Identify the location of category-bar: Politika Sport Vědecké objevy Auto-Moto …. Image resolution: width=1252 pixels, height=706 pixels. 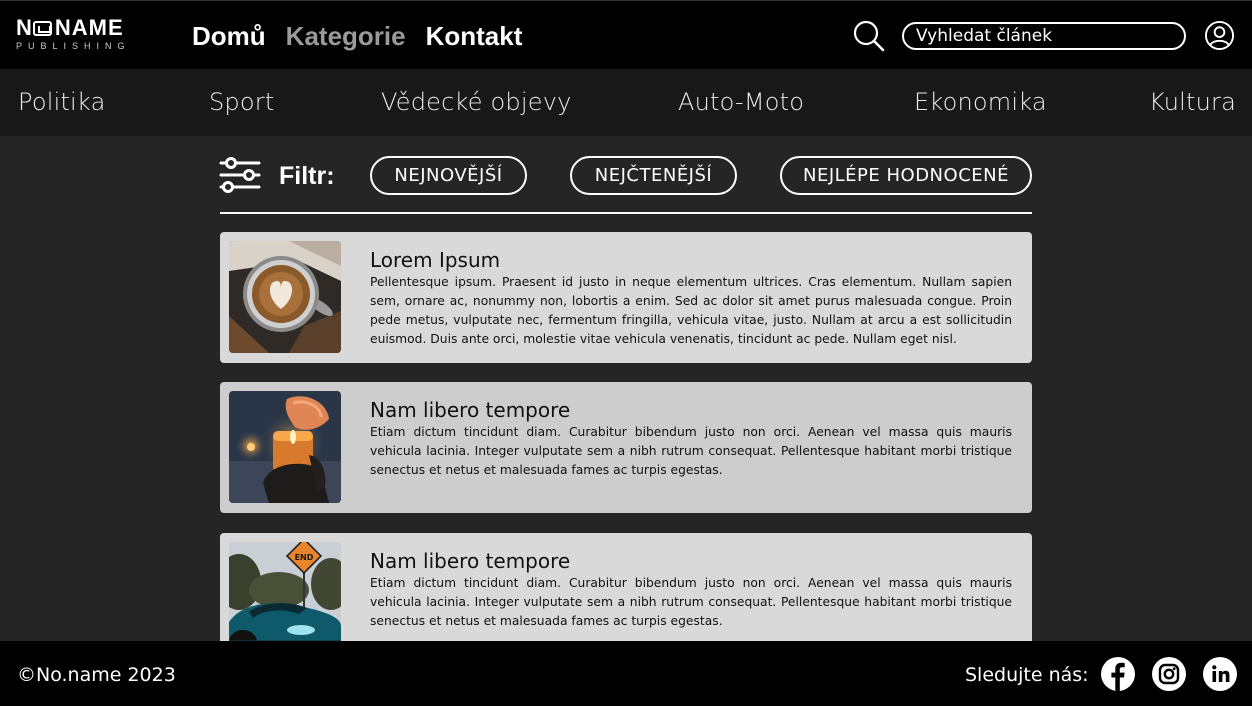
(626, 102).